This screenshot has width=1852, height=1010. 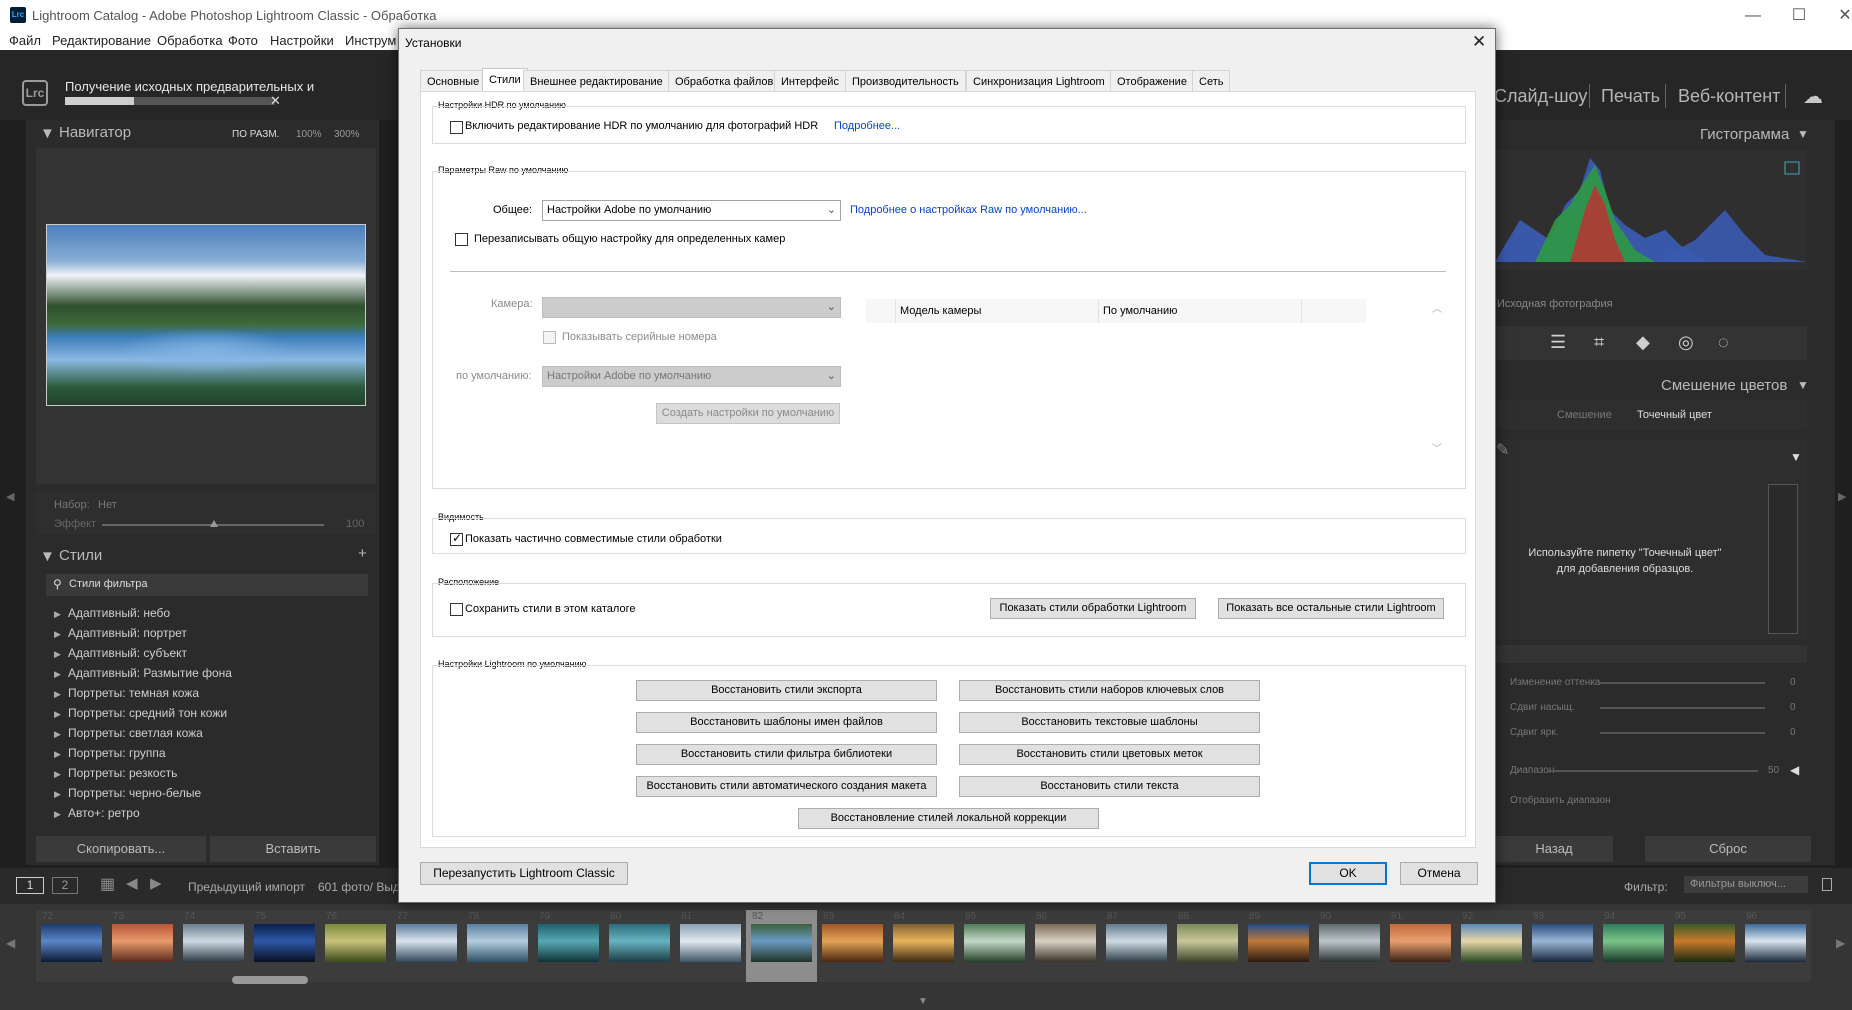 What do you see at coordinates (1653, 771) in the screenshot?
I see `range-track` at bounding box center [1653, 771].